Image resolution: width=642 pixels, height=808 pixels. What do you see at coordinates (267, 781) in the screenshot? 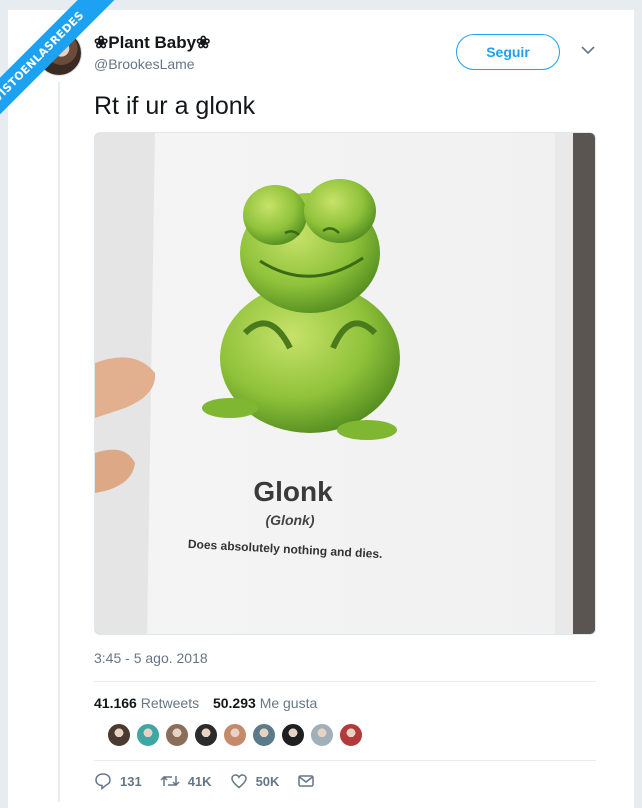
I see `like-count: 50K` at bounding box center [267, 781].